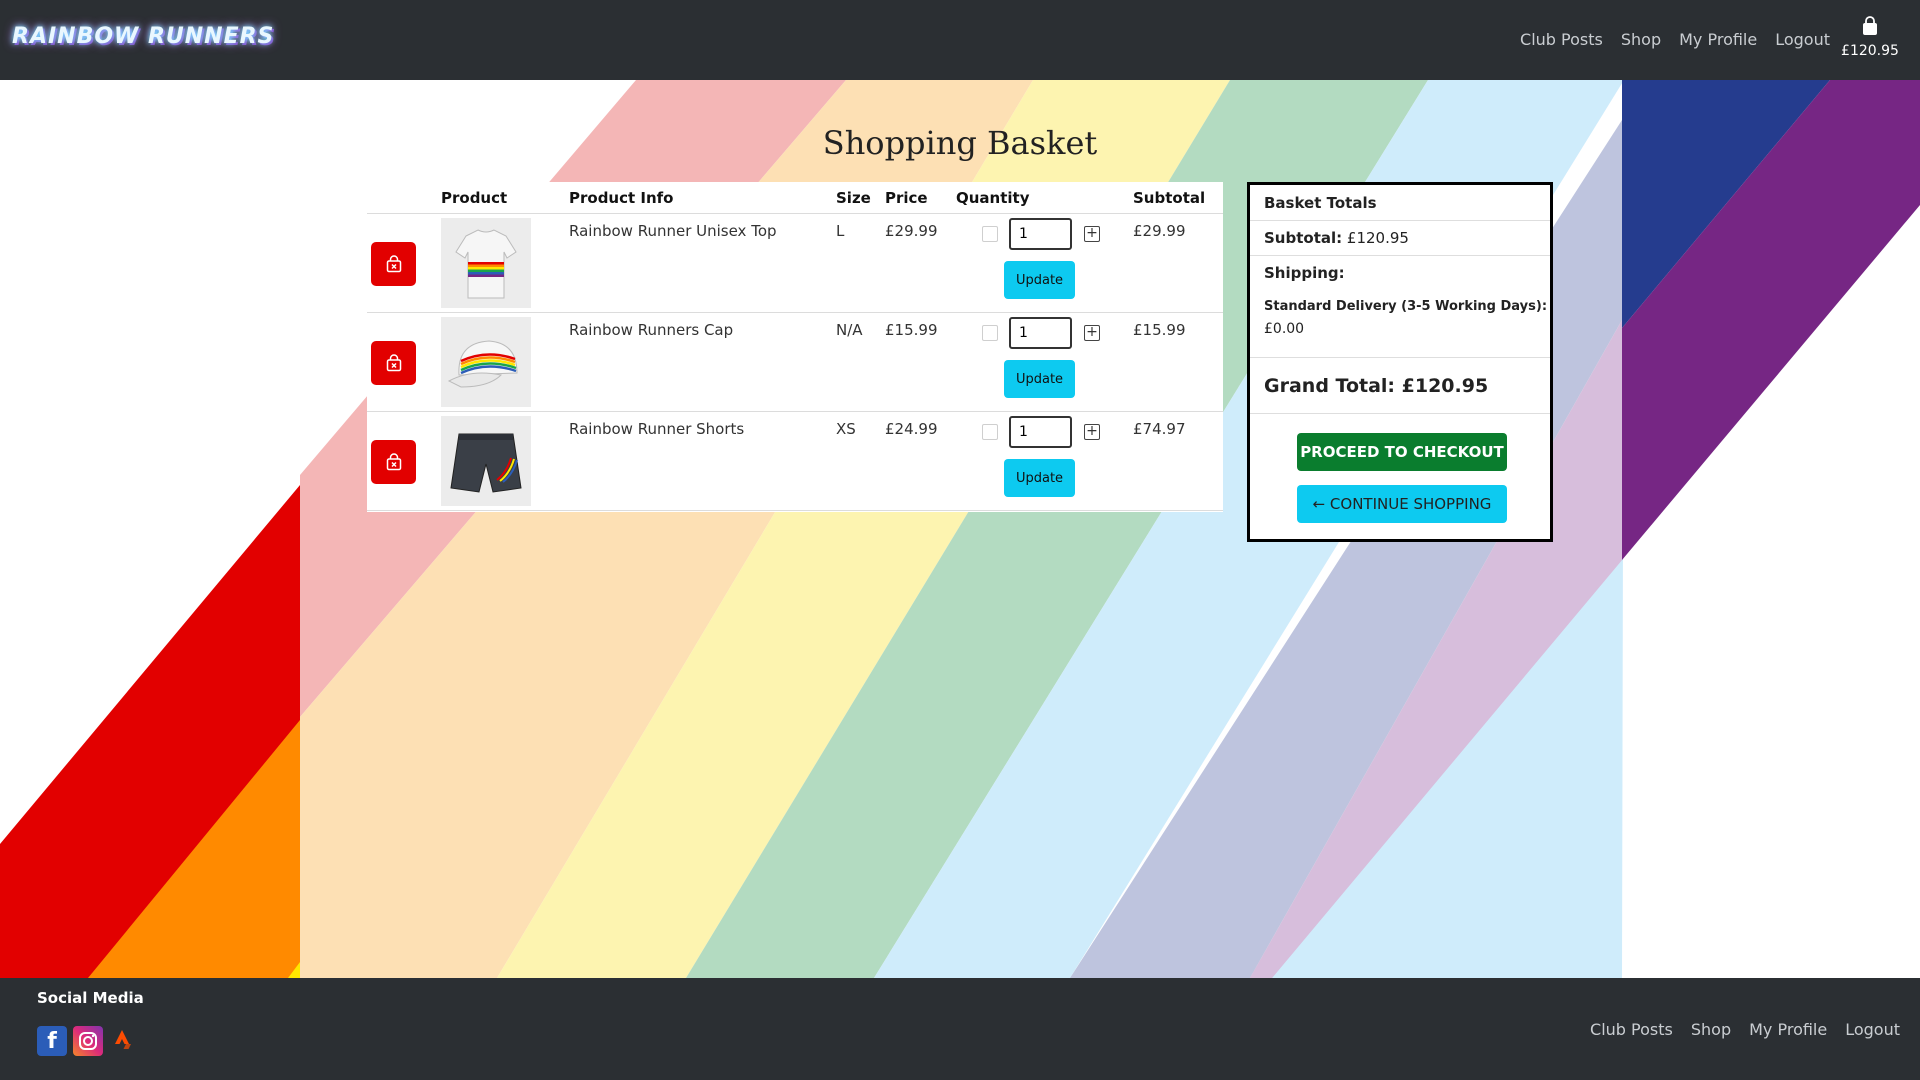 The height and width of the screenshot is (1080, 1920). What do you see at coordinates (1377, 238) in the screenshot?
I see `subtotal-value: £120.95` at bounding box center [1377, 238].